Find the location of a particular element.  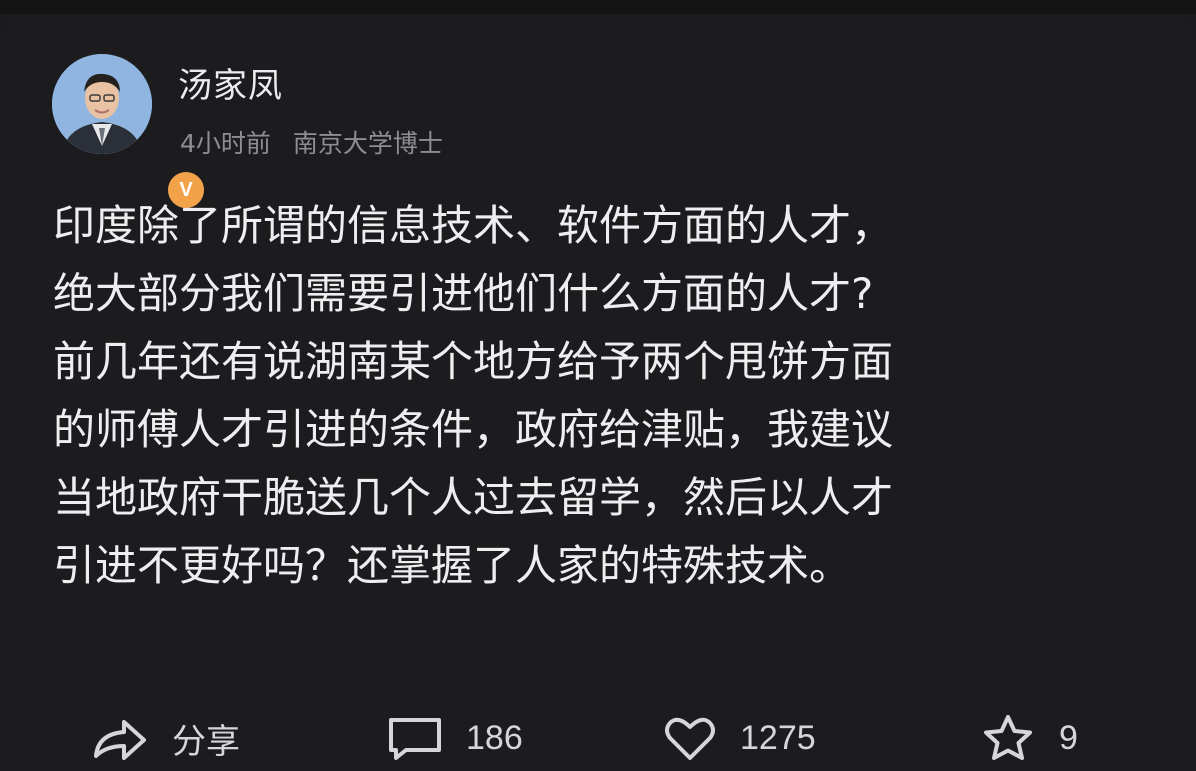

heart-icon is located at coordinates (690, 738).